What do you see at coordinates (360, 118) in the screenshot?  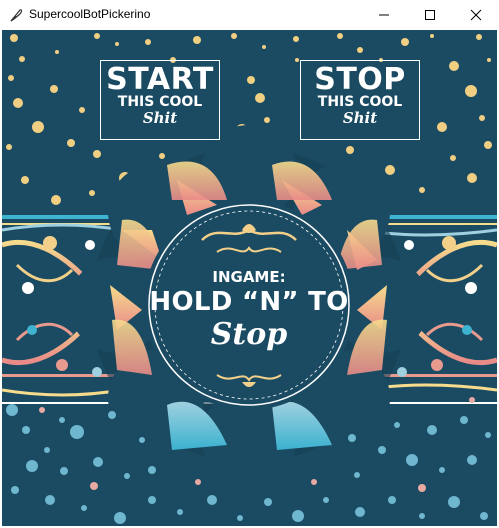 I see `stop-button-script: Shit` at bounding box center [360, 118].